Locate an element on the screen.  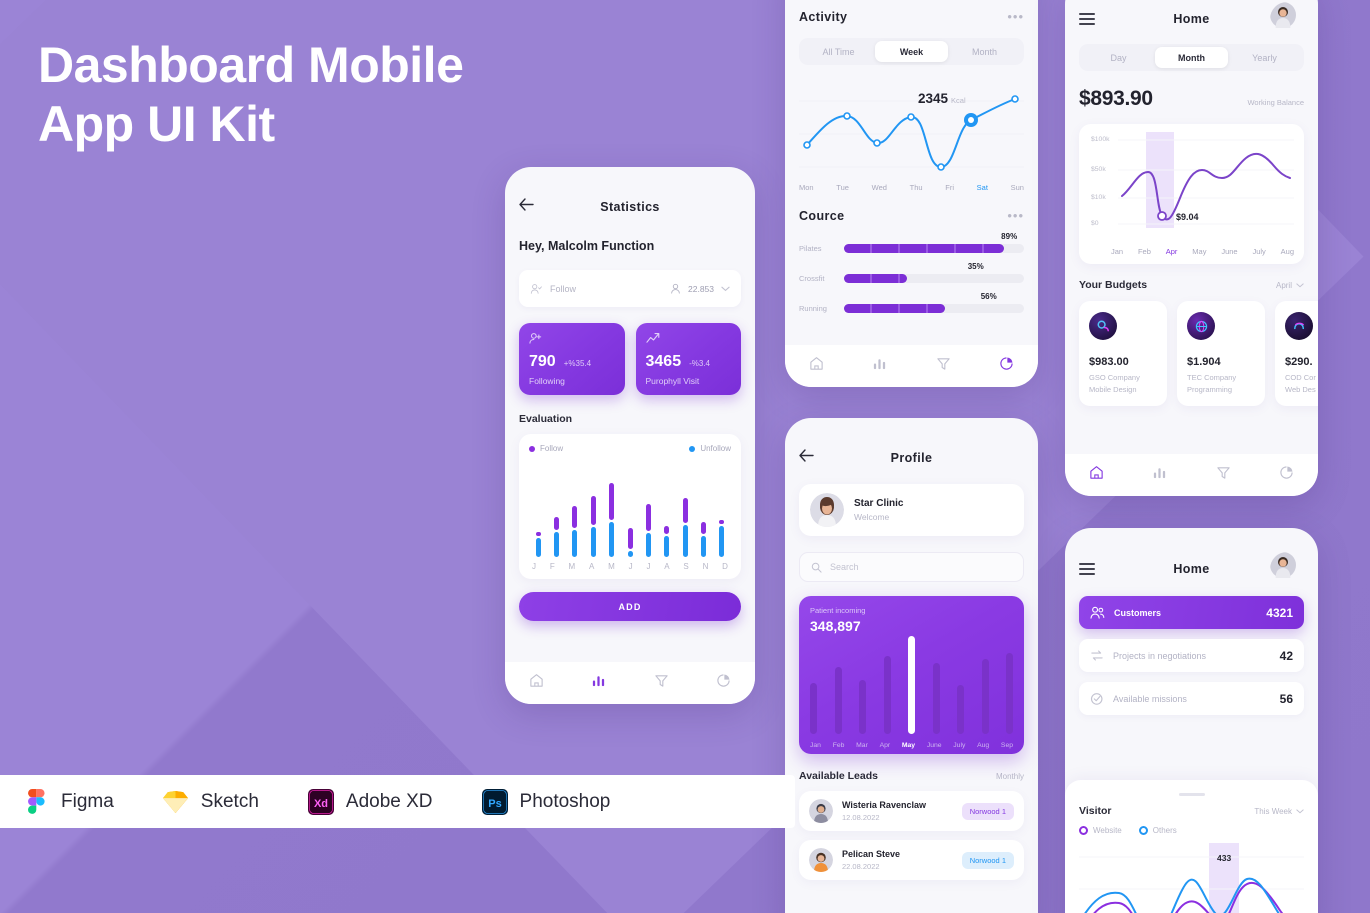
available-leads-title: Available Leads is located at coordinates (838, 776).